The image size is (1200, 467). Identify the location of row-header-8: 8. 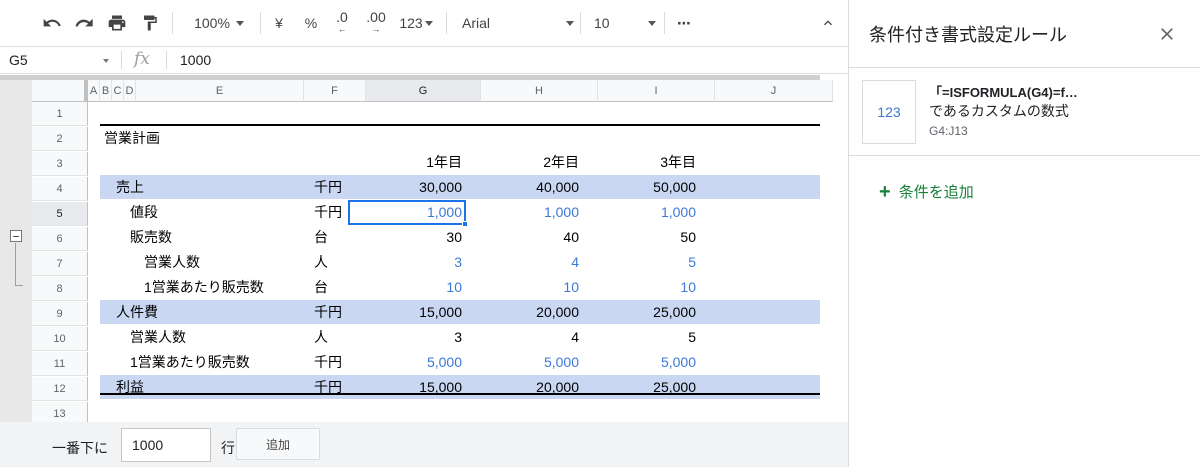
(60, 289).